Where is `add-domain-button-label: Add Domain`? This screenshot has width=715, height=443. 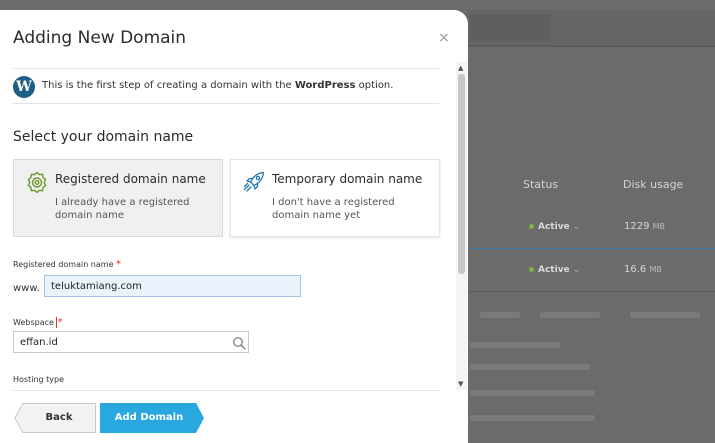
add-domain-button-label: Add Domain is located at coordinates (149, 417).